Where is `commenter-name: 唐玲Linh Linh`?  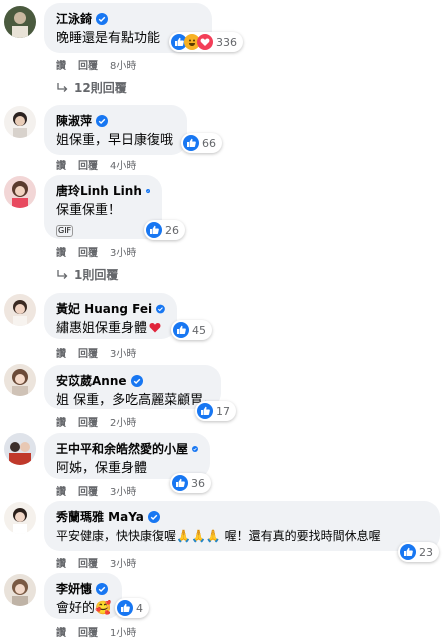 commenter-name: 唐玲Linh Linh is located at coordinates (99, 190).